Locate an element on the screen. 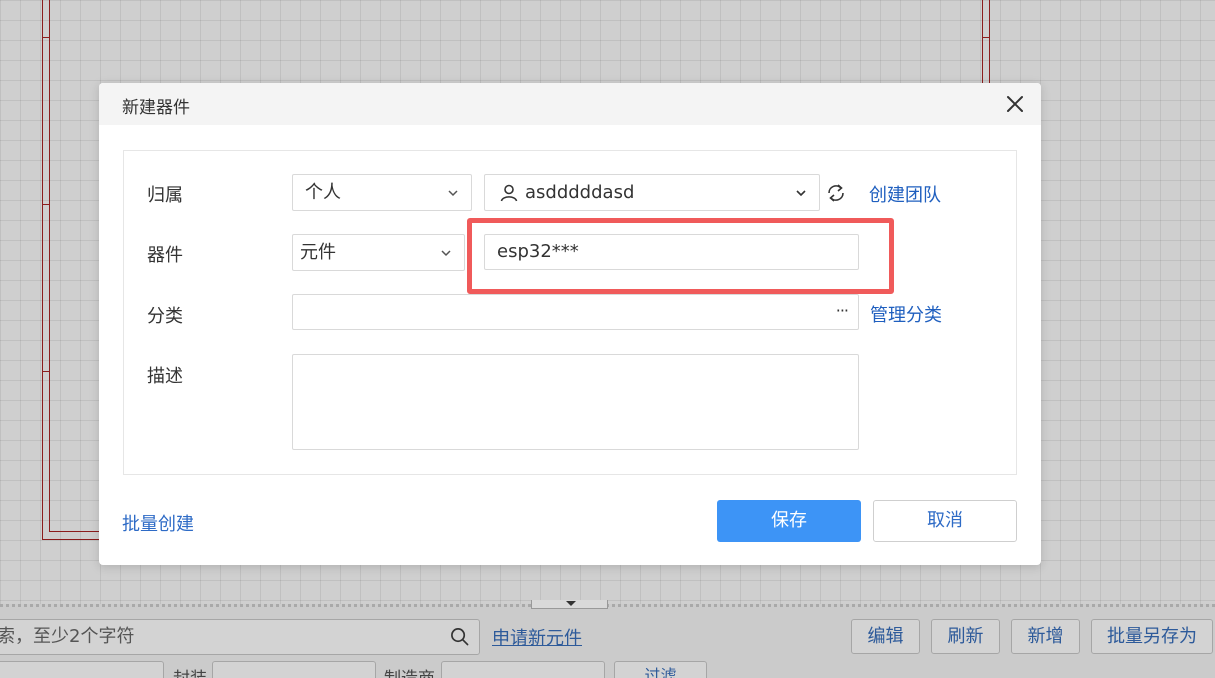  search-placeholder: 索，至少2个字符 is located at coordinates (67, 636).